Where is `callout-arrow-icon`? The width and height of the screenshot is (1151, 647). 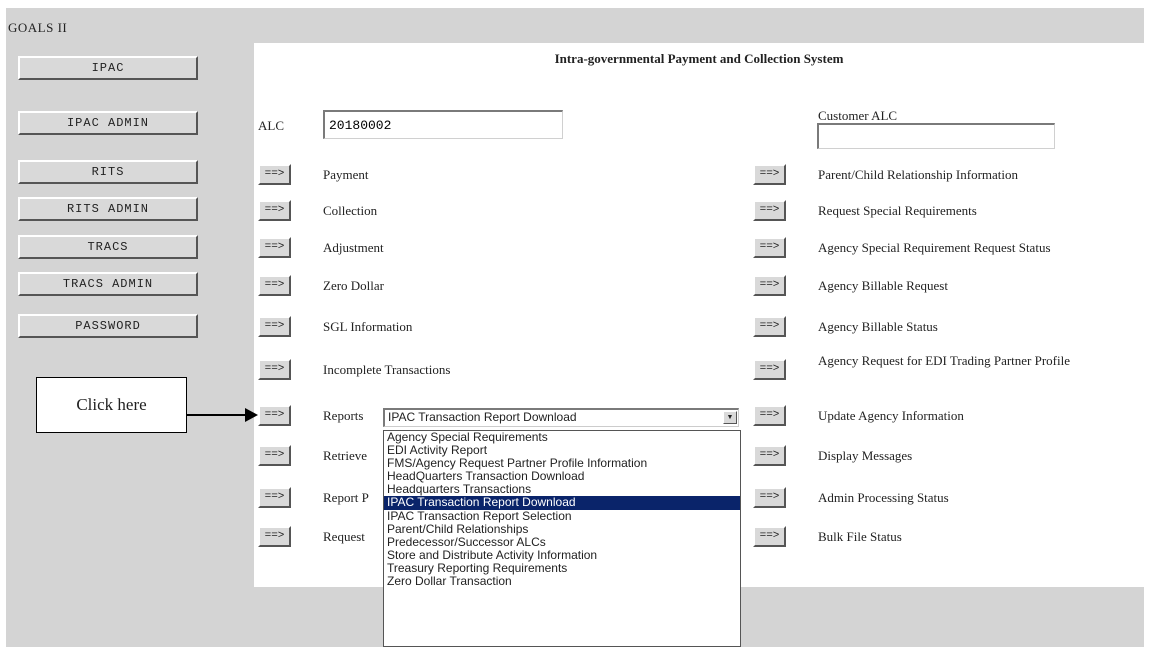
callout-arrow-icon is located at coordinates (251, 415).